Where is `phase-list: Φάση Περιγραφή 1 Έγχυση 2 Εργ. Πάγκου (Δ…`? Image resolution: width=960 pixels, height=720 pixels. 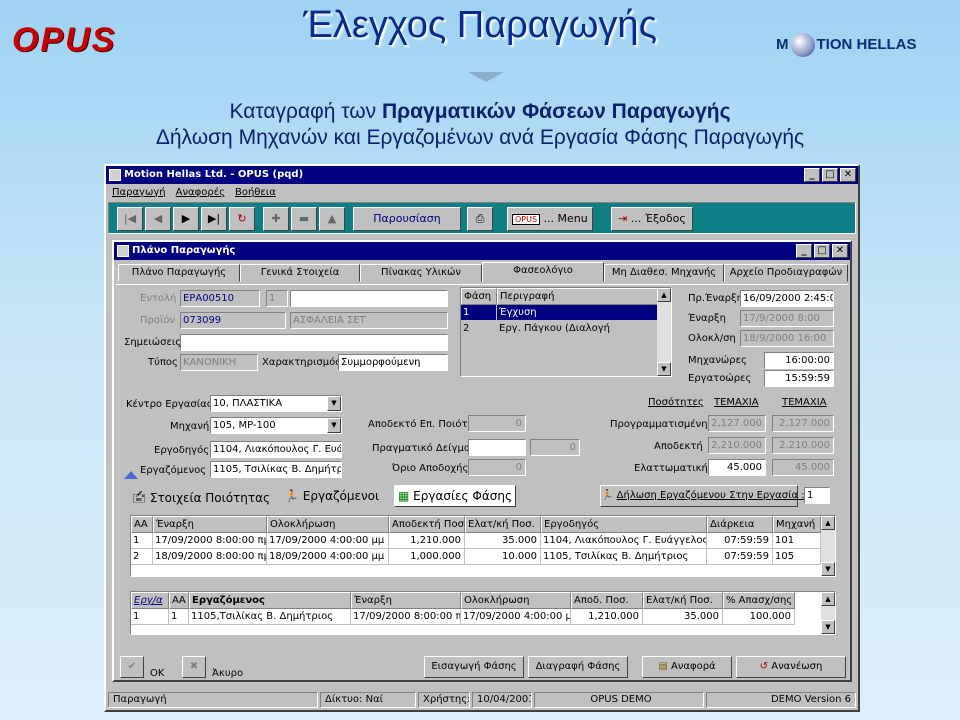 phase-list: Φάση Περιγραφή 1 Έγχυση 2 Εργ. Πάγκου (Δ… is located at coordinates (566, 332).